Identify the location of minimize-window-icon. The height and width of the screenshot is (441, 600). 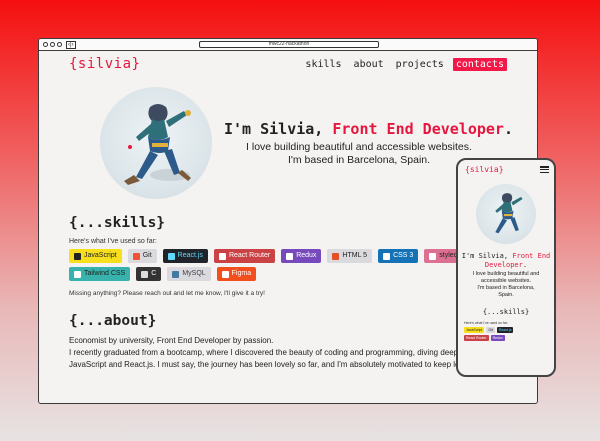
(52, 44).